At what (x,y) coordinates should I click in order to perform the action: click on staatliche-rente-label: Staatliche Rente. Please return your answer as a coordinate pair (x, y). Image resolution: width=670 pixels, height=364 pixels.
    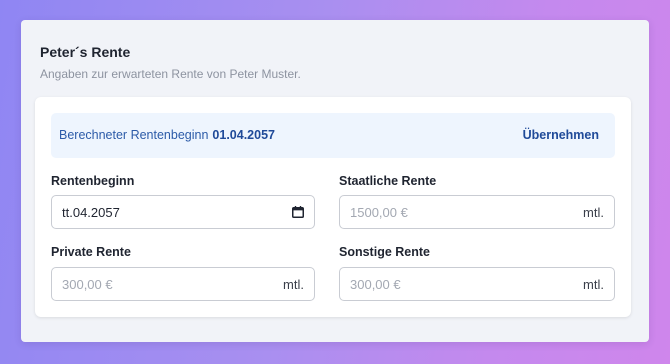
    Looking at the image, I should click on (388, 181).